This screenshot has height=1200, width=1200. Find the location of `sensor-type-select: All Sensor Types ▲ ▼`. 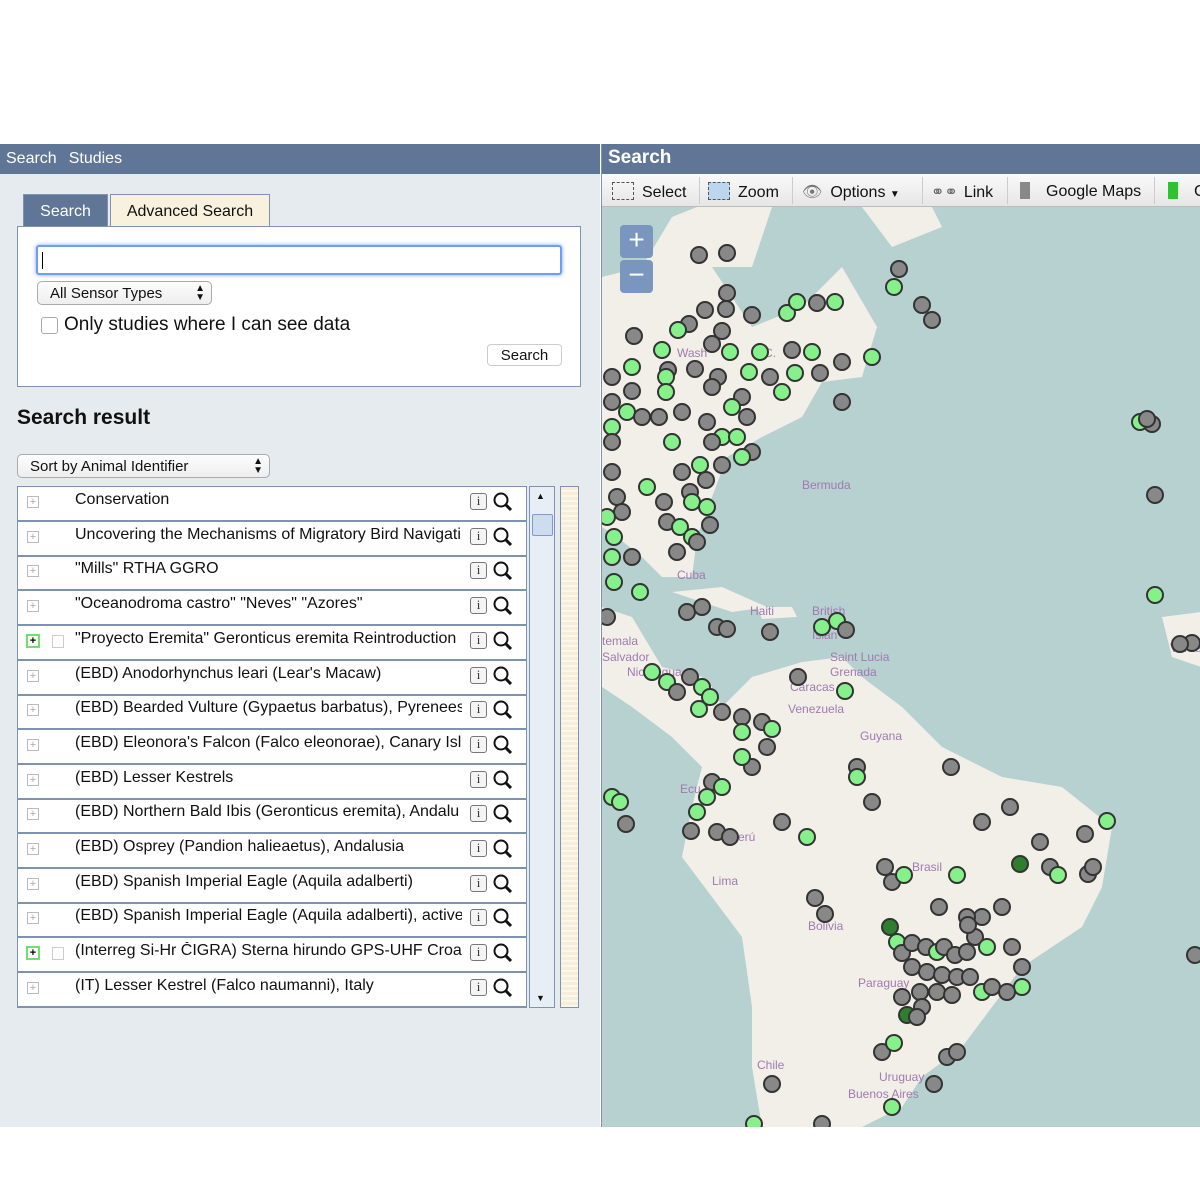

sensor-type-select: All Sensor Types ▲ ▼ is located at coordinates (124, 293).